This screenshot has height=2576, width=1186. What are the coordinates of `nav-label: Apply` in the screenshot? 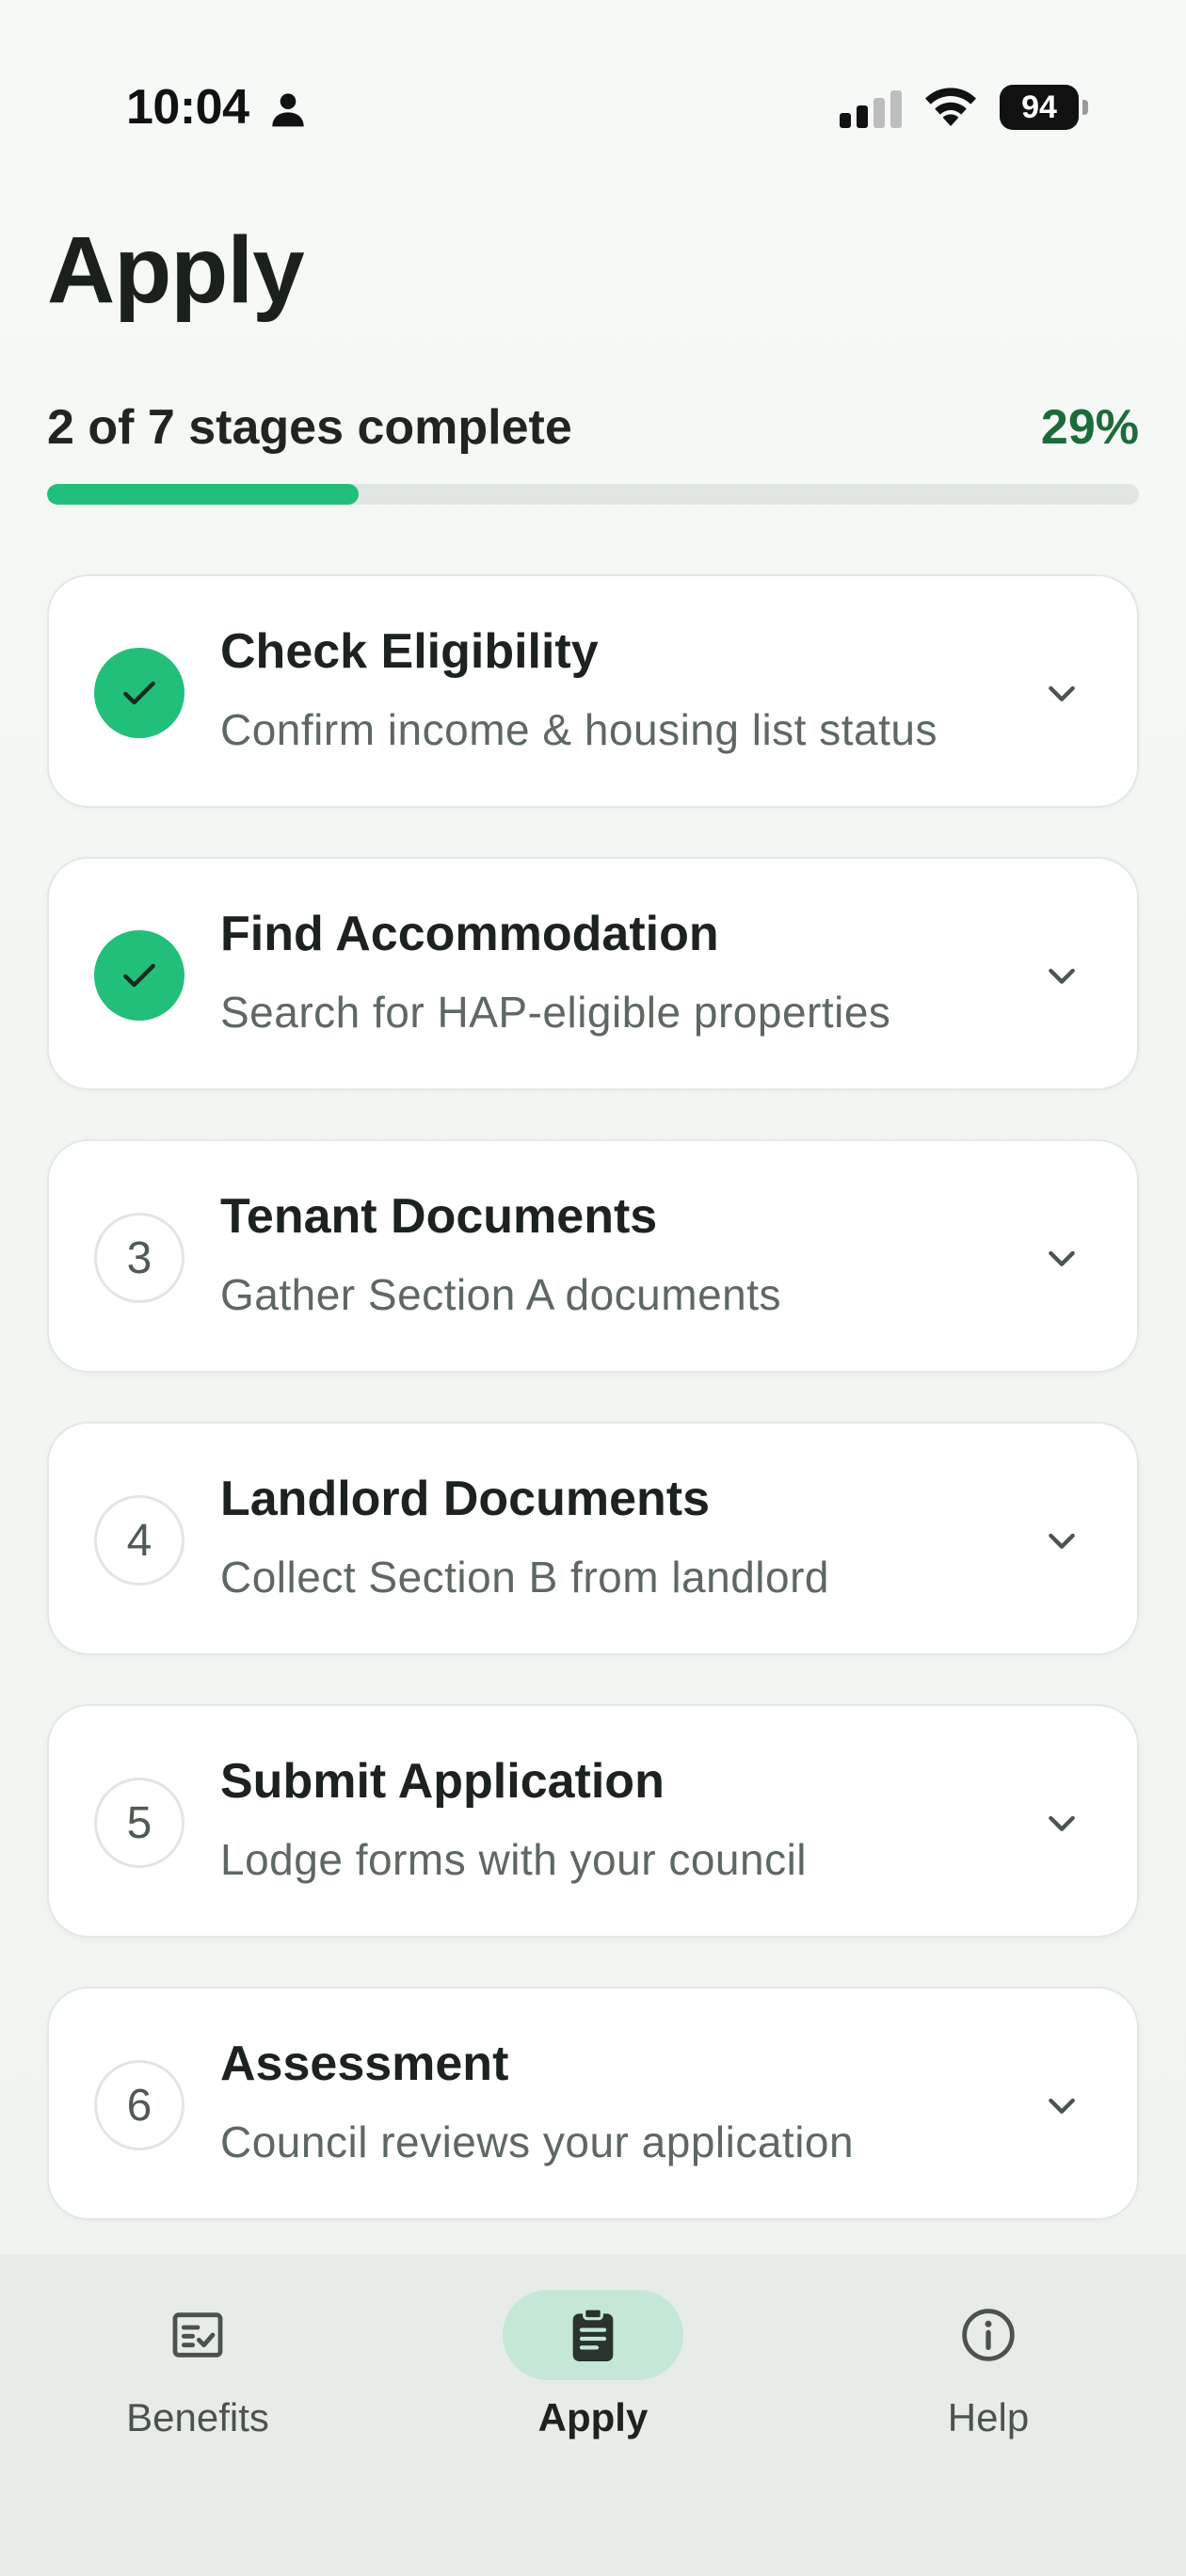 It's located at (593, 2417).